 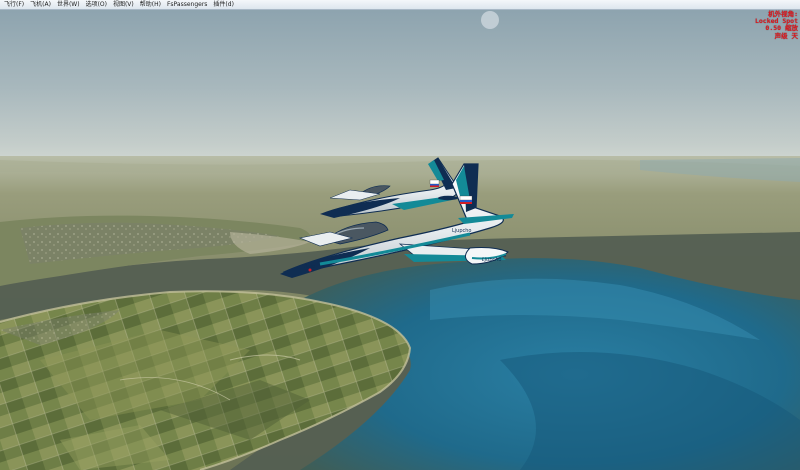 I want to click on menu-addons: 插件(d), so click(x=223, y=4).